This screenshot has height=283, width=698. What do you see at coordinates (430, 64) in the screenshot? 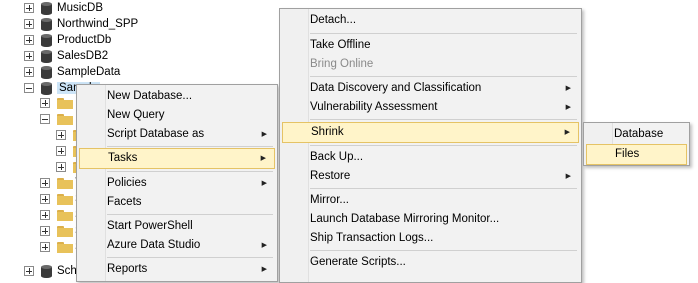
I see `menu-item-bring-online: Bring Online` at bounding box center [430, 64].